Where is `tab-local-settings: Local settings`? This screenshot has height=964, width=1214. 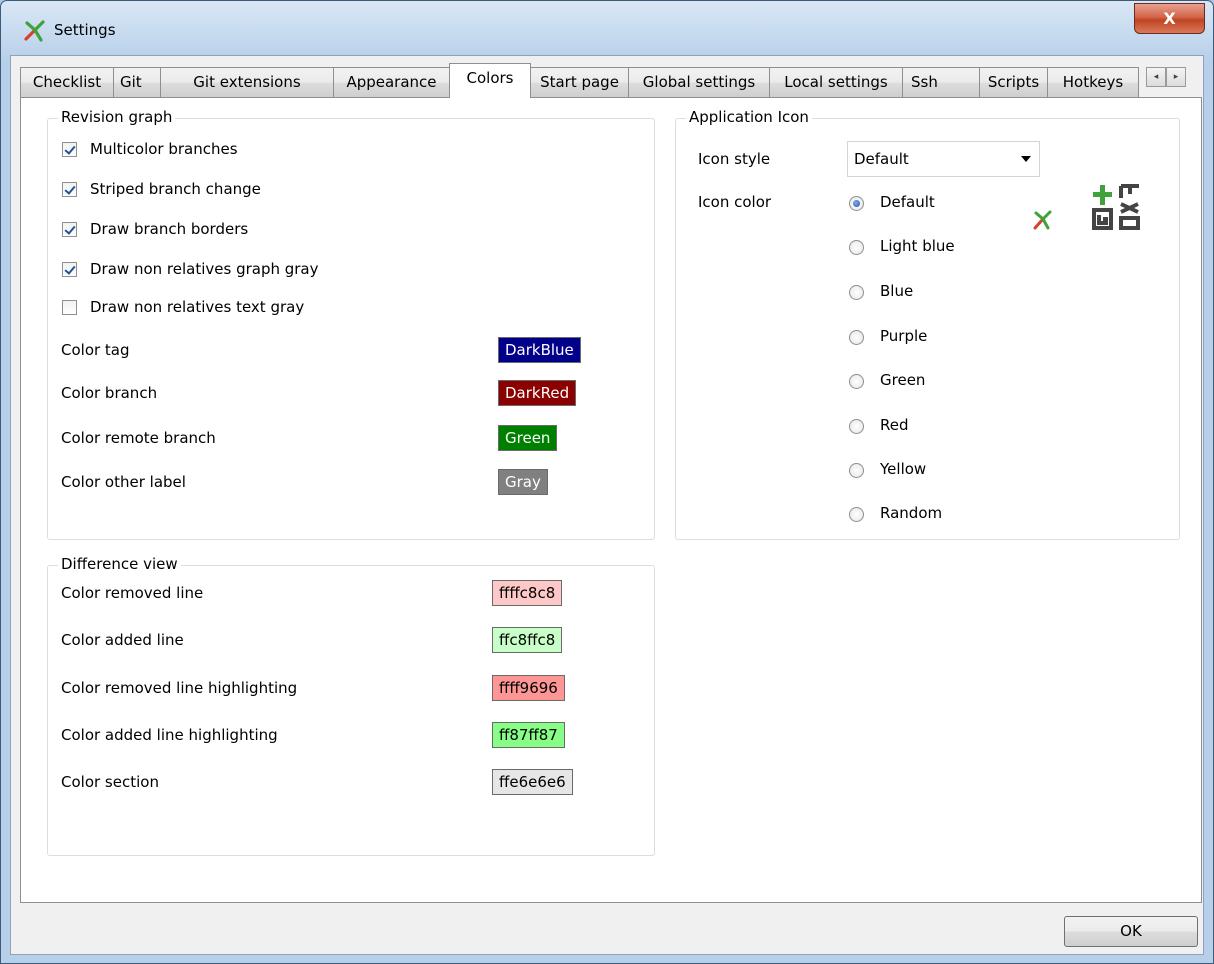 tab-local-settings: Local settings is located at coordinates (836, 82).